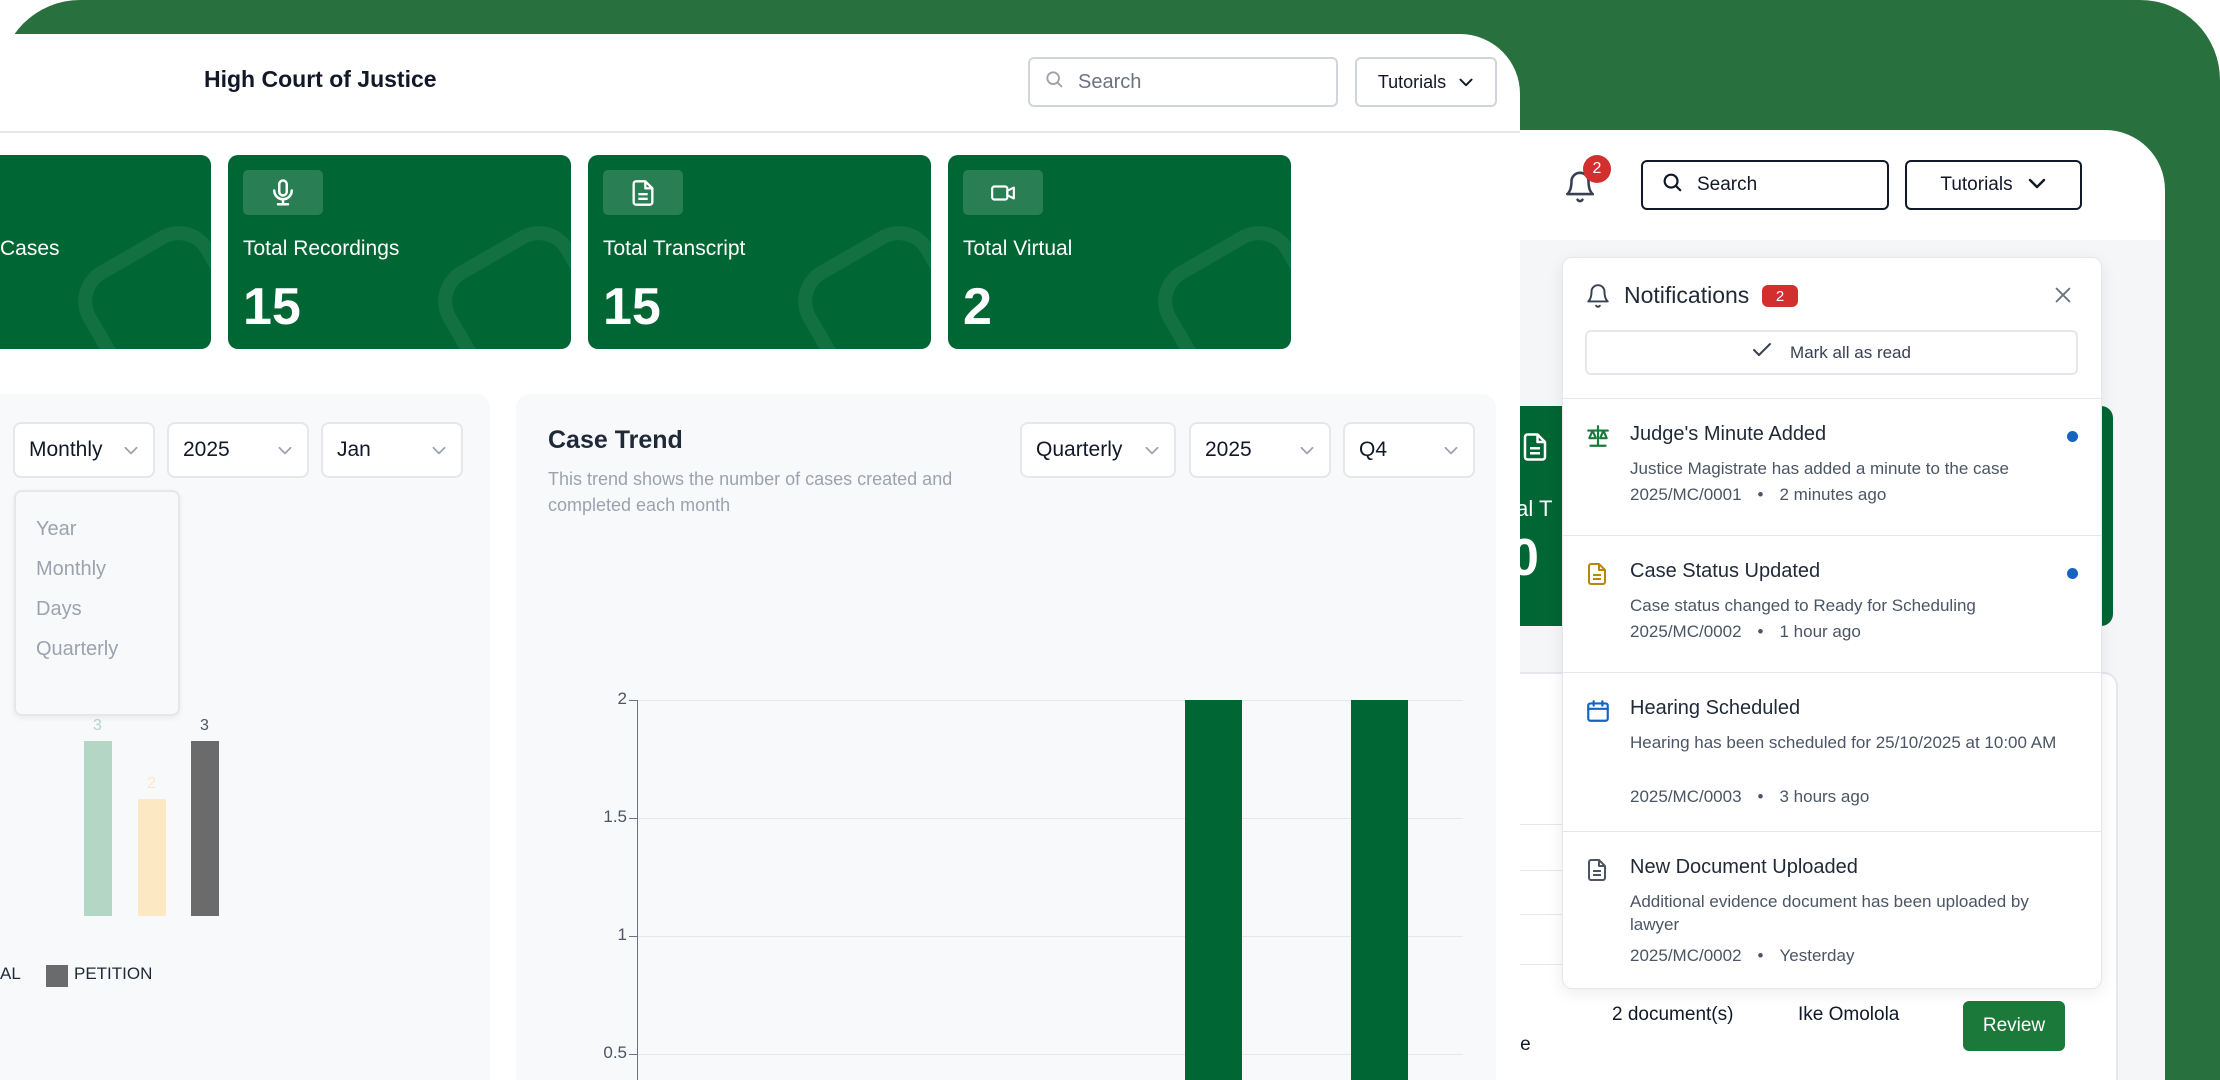 The image size is (2220, 1080). I want to click on trend-quarter-select: Q4, so click(1409, 450).